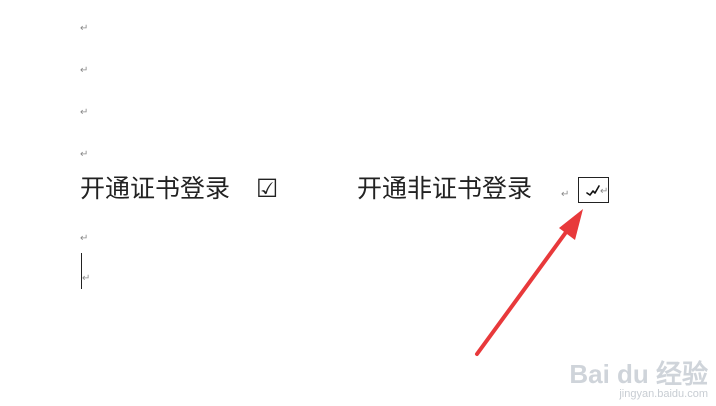 This screenshot has width=716, height=406. Describe the element at coordinates (529, 282) in the screenshot. I see `annotation-arrow` at that location.